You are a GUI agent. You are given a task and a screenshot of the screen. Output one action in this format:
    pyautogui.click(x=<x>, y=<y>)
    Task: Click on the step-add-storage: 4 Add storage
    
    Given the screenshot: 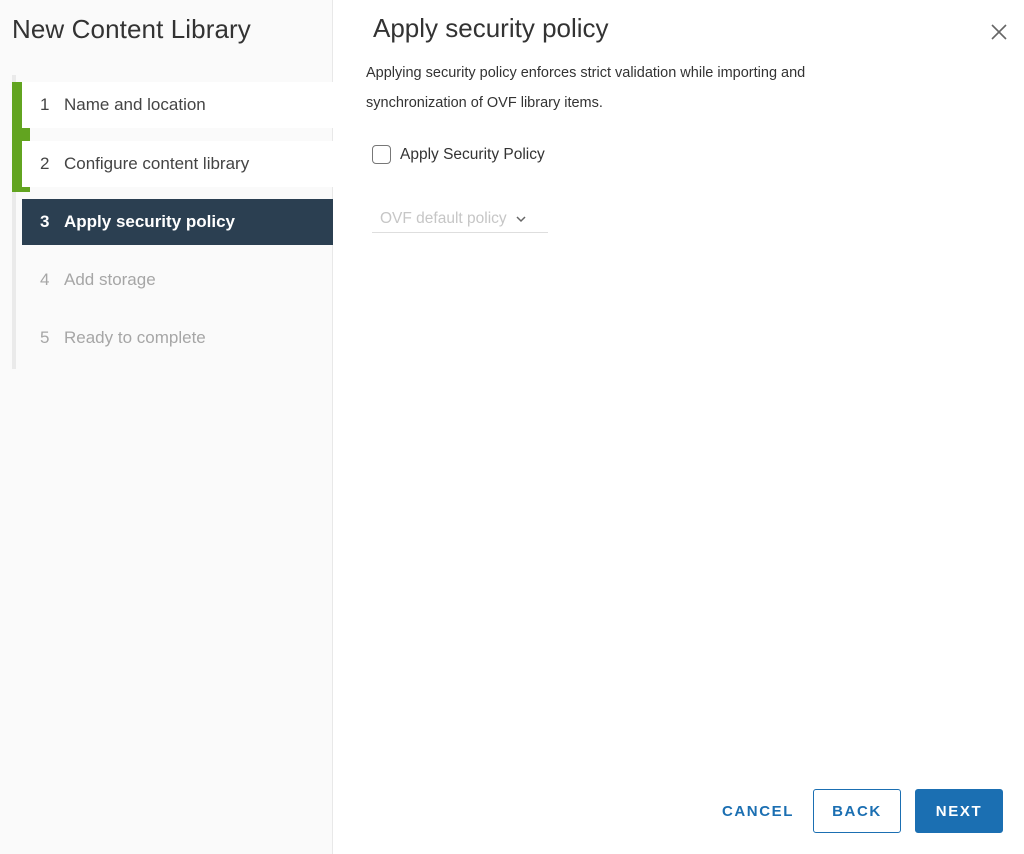 What is the action you would take?
    pyautogui.click(x=177, y=280)
    